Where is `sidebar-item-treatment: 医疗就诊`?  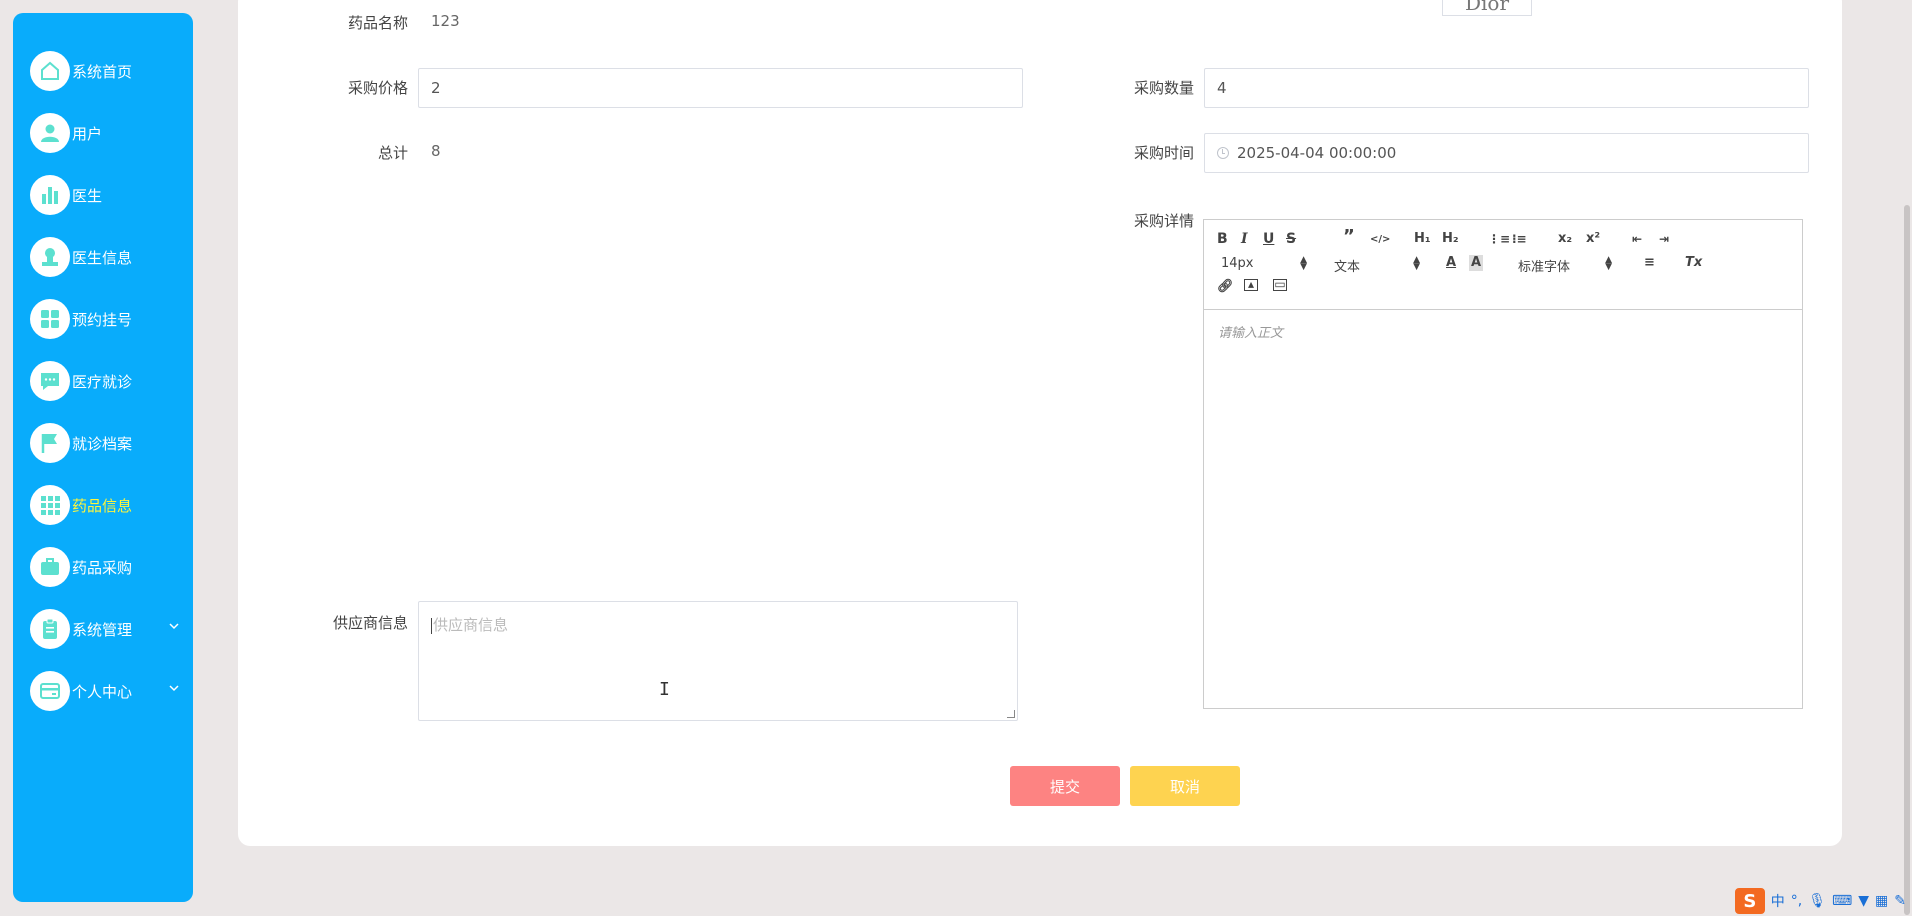 sidebar-item-treatment: 医疗就诊 is located at coordinates (105, 381).